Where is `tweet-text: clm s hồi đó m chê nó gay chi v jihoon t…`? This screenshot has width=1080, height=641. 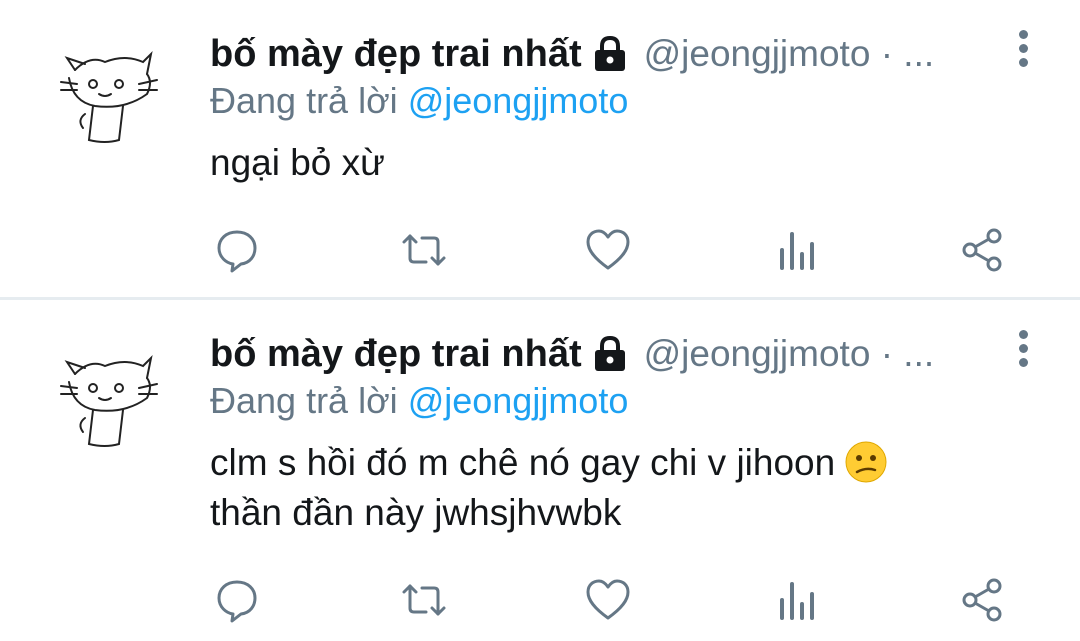
tweet-text: clm s hồi đó m chê nó gay chi v jihoon t… is located at coordinates (548, 488).